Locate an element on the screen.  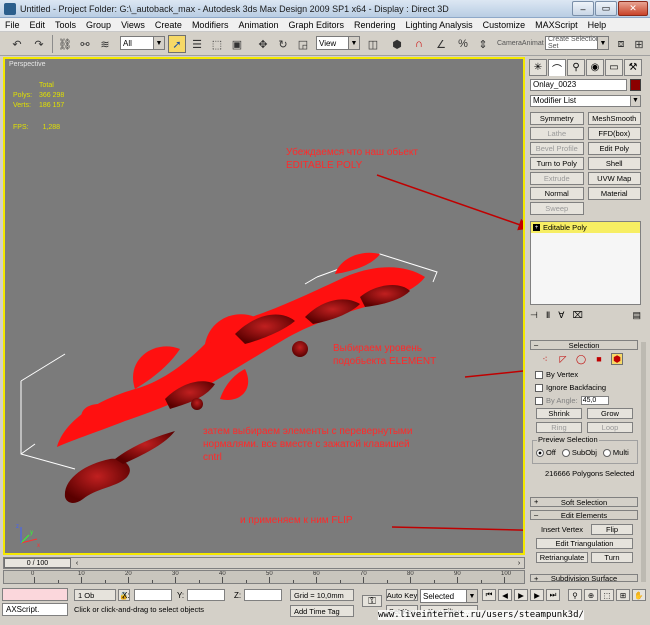
extrude-button: Extrude is located at coordinates (557, 178).